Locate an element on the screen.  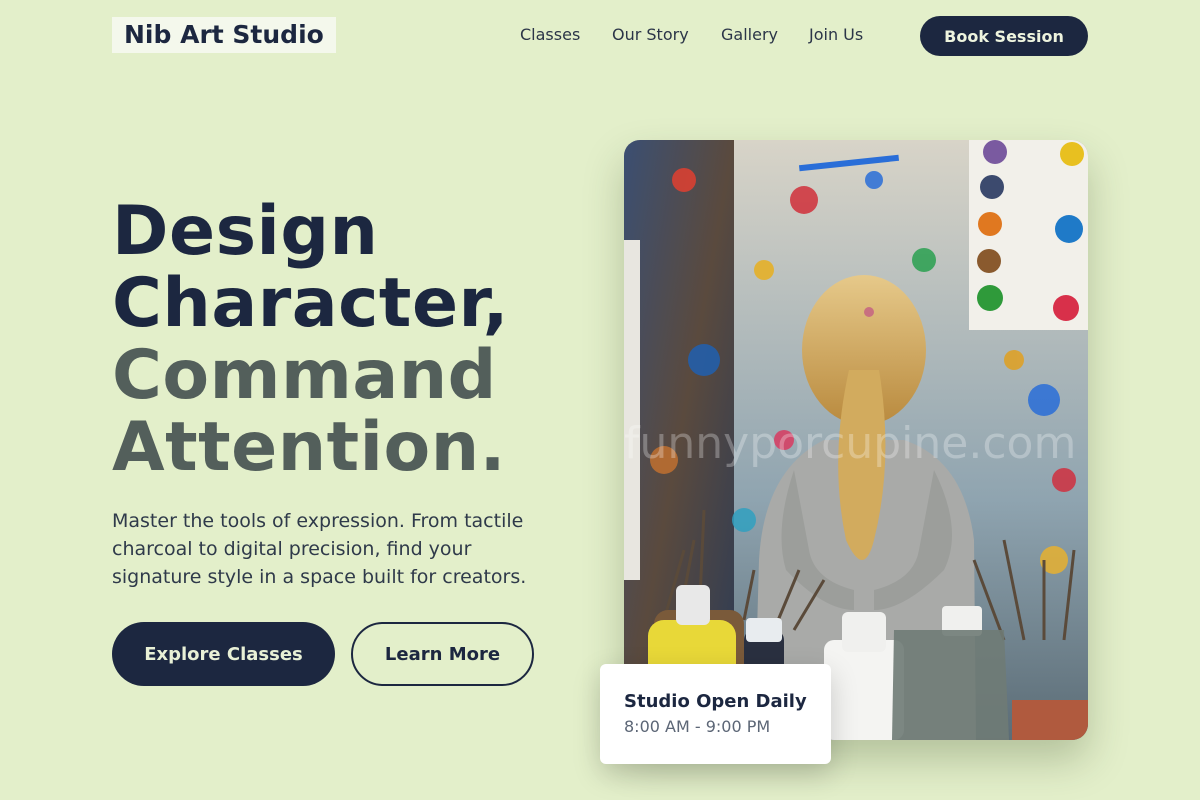
nav-link-classes: Classes is located at coordinates (550, 35).